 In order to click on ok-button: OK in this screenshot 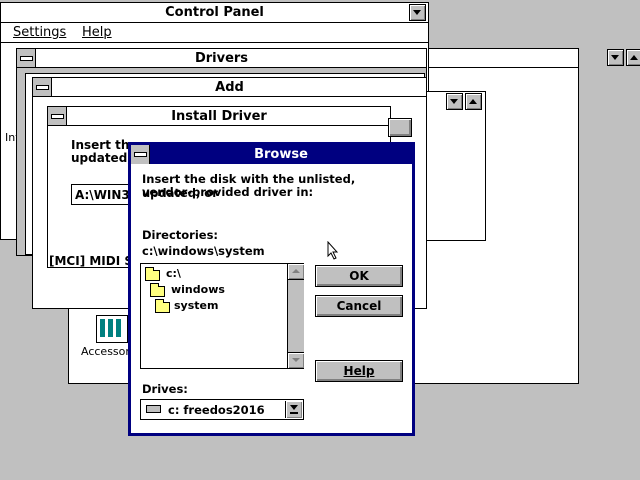, I will do `click(359, 276)`.